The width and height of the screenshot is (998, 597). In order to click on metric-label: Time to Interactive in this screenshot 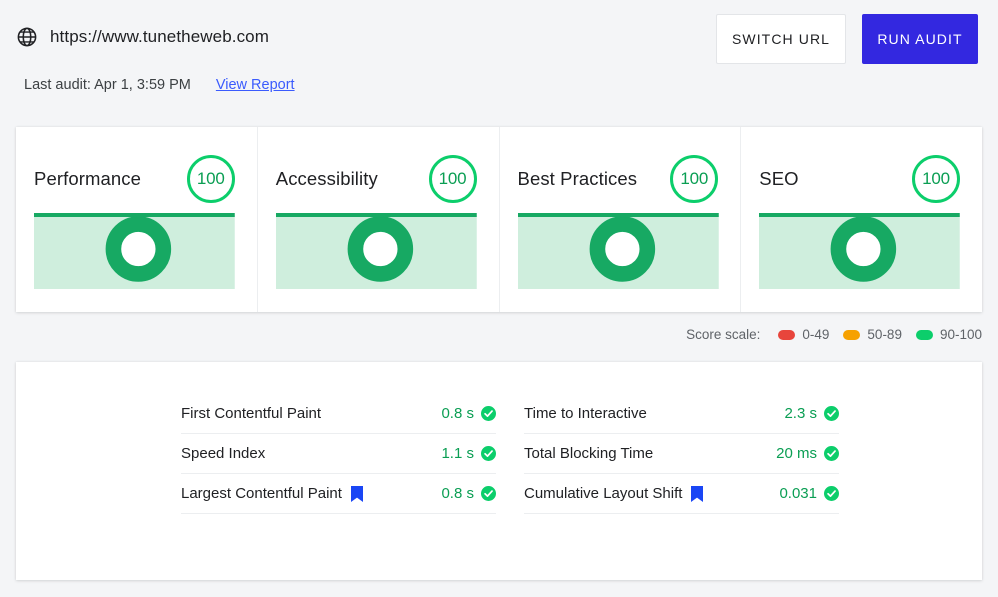, I will do `click(585, 413)`.